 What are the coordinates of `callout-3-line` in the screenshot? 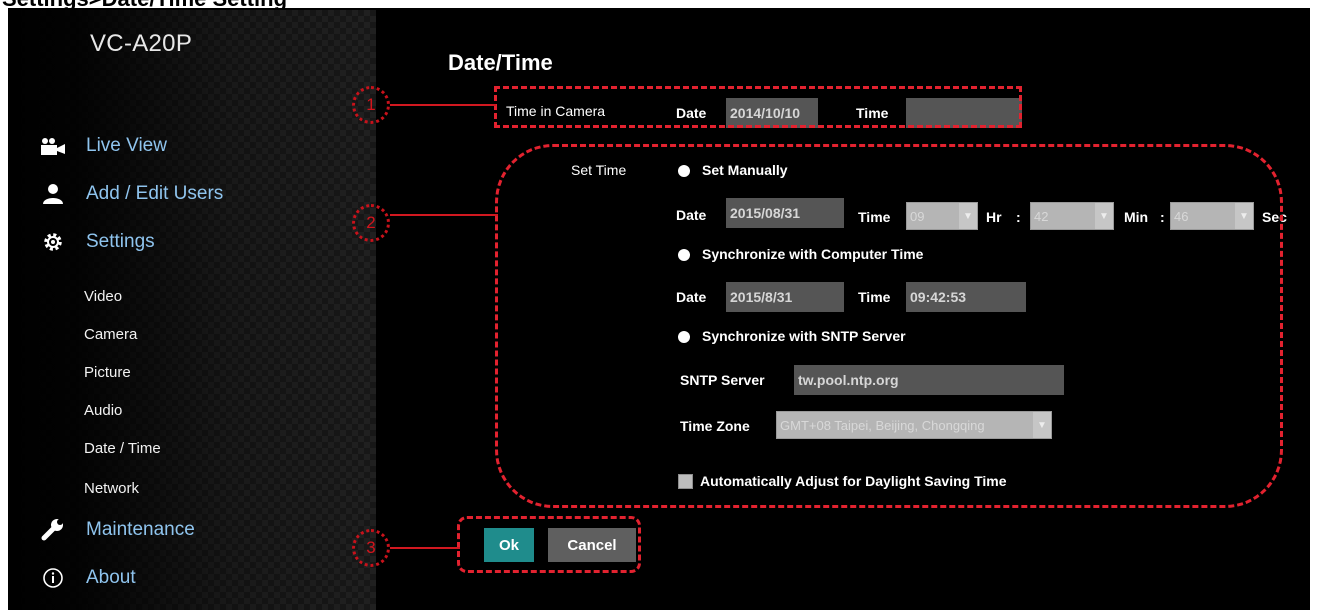 It's located at (425, 548).